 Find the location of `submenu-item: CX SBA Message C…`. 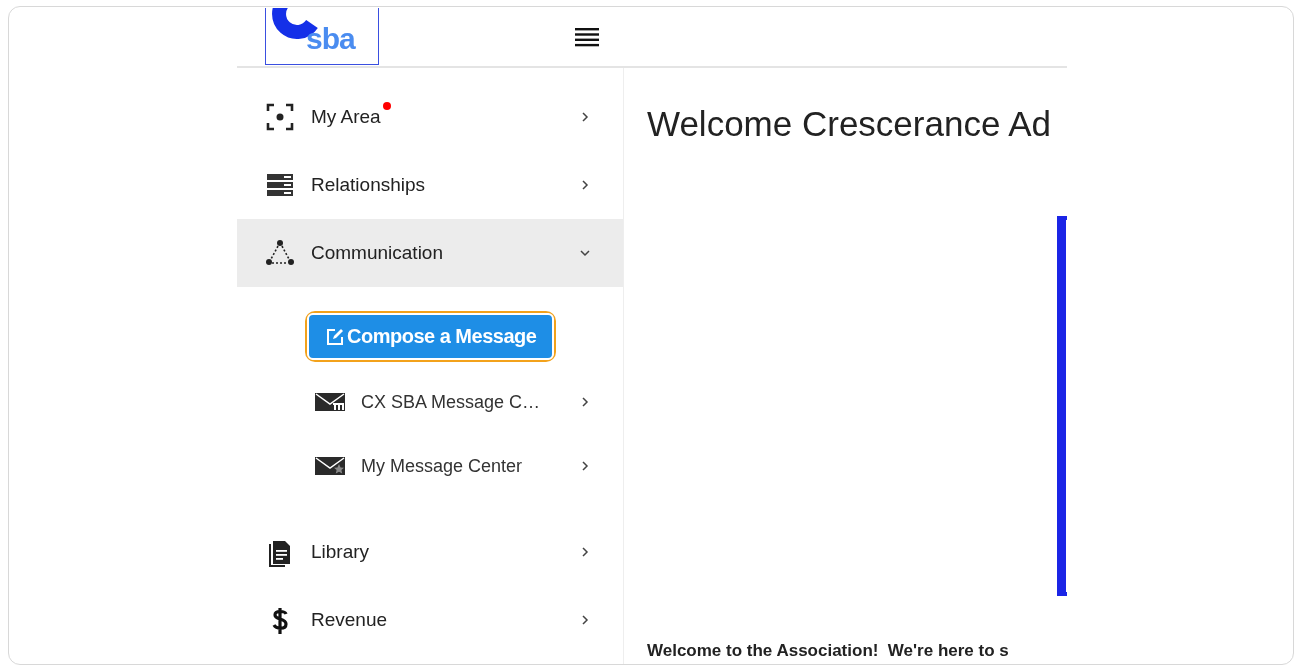

submenu-item: CX SBA Message C… is located at coordinates (430, 402).